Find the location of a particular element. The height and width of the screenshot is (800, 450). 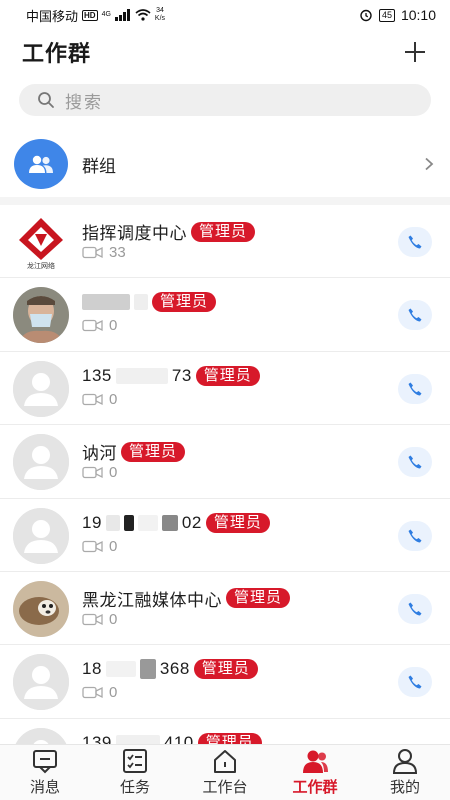

name-line: 135 73 管理员 is located at coordinates (171, 375).